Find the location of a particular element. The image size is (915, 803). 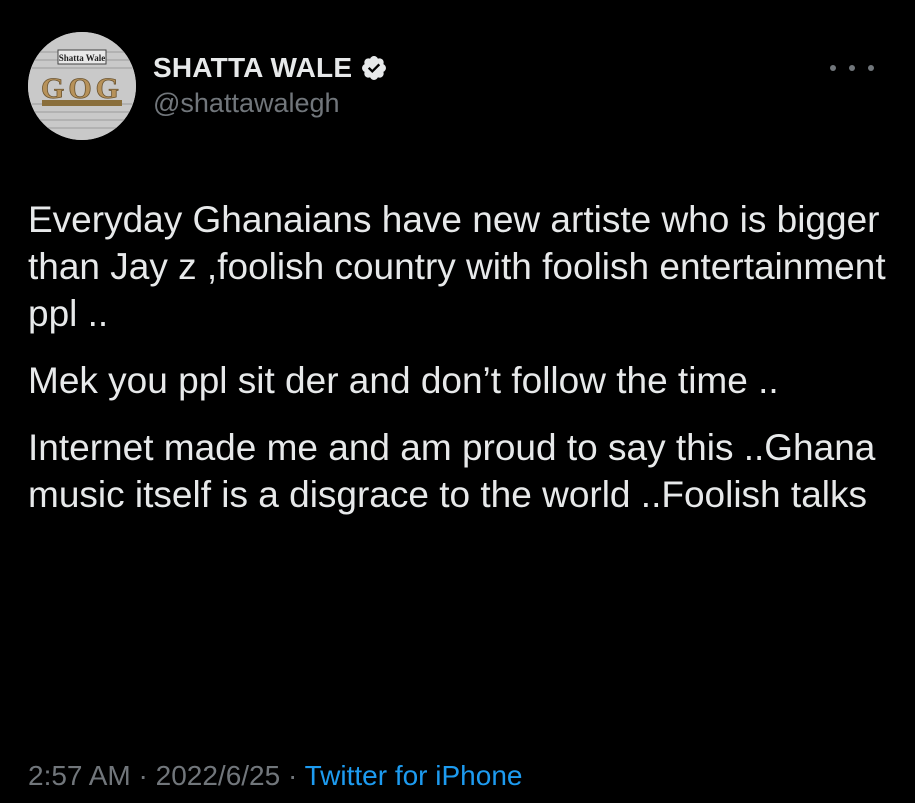

avatar-image: Shatta Wale GOG is located at coordinates (82, 86).